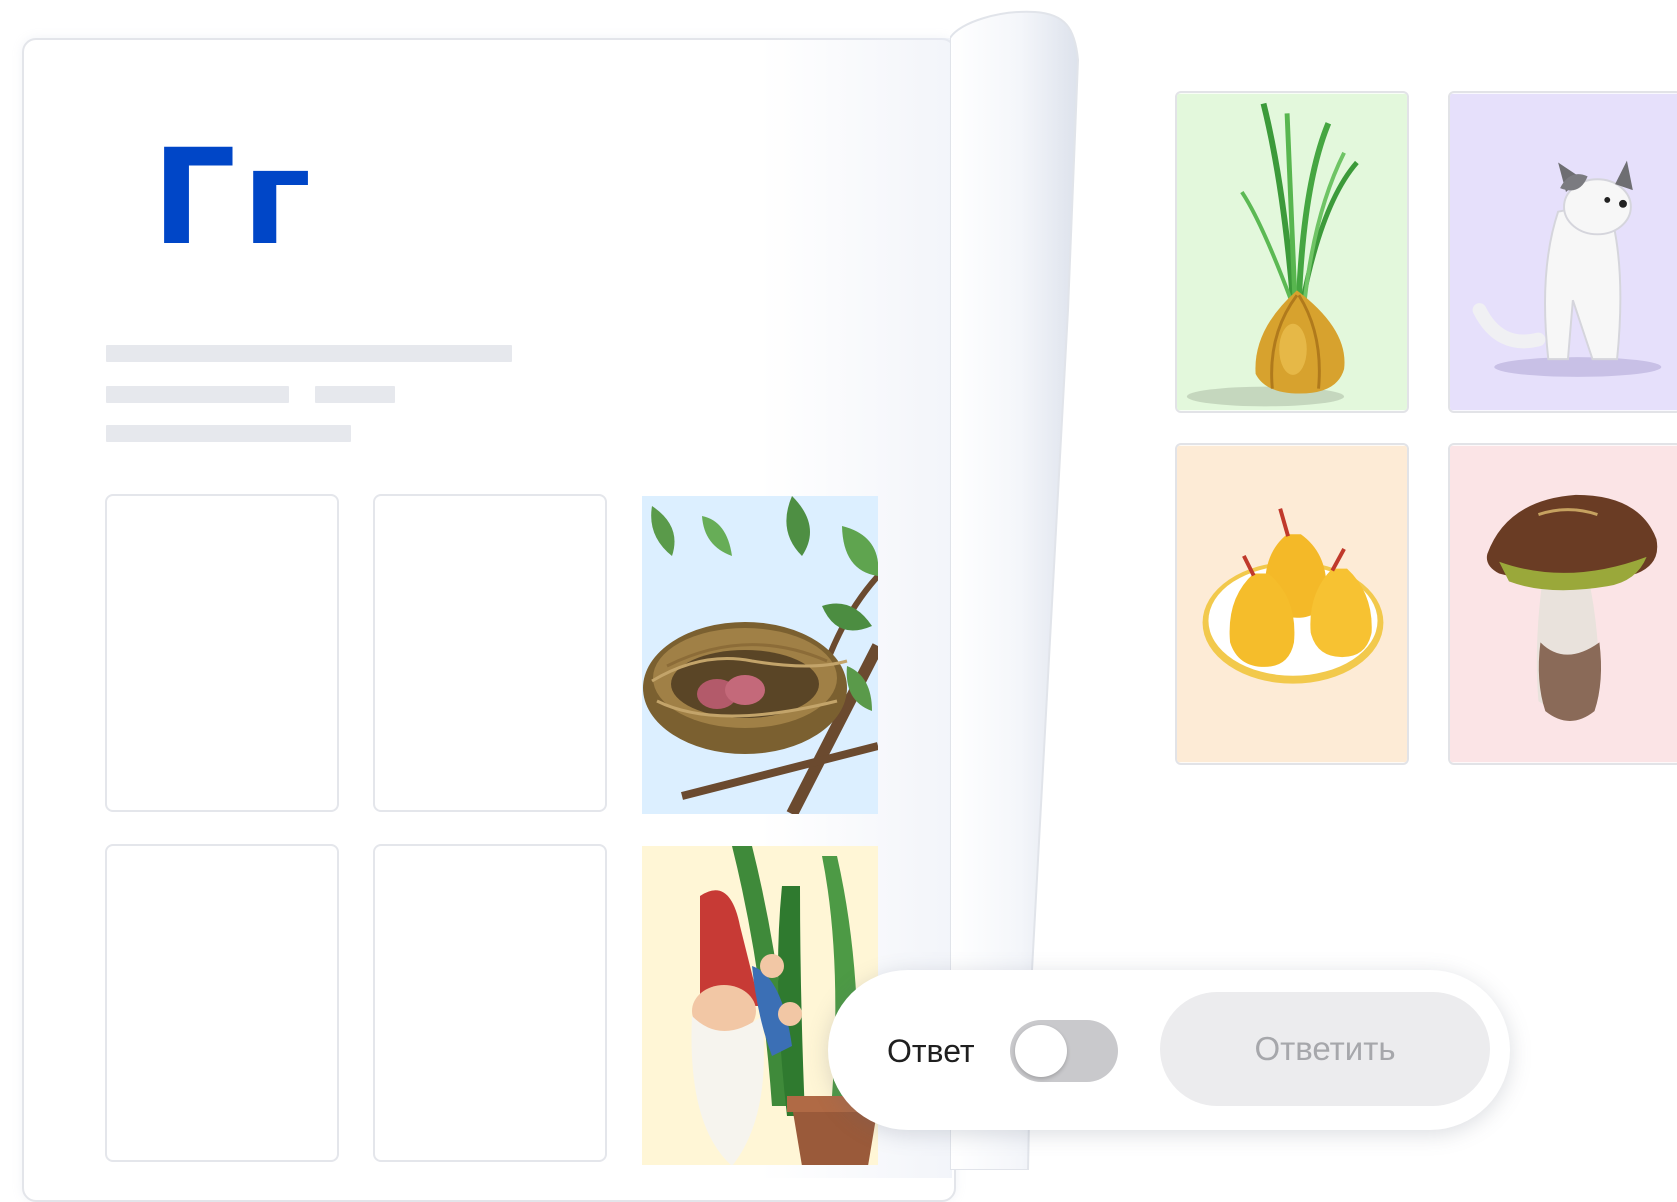  Describe the element at coordinates (1292, 604) in the screenshot. I see `card-pears` at that location.